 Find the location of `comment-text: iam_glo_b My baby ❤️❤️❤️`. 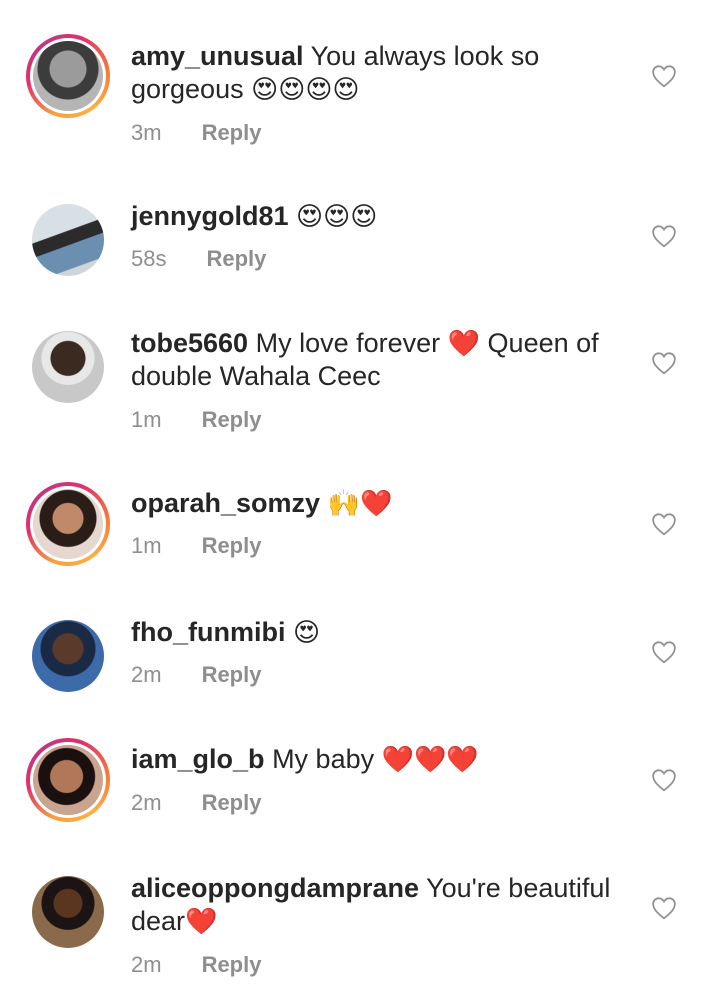

comment-text: iam_glo_b My baby ❤️❤️❤️ is located at coordinates (381, 759).